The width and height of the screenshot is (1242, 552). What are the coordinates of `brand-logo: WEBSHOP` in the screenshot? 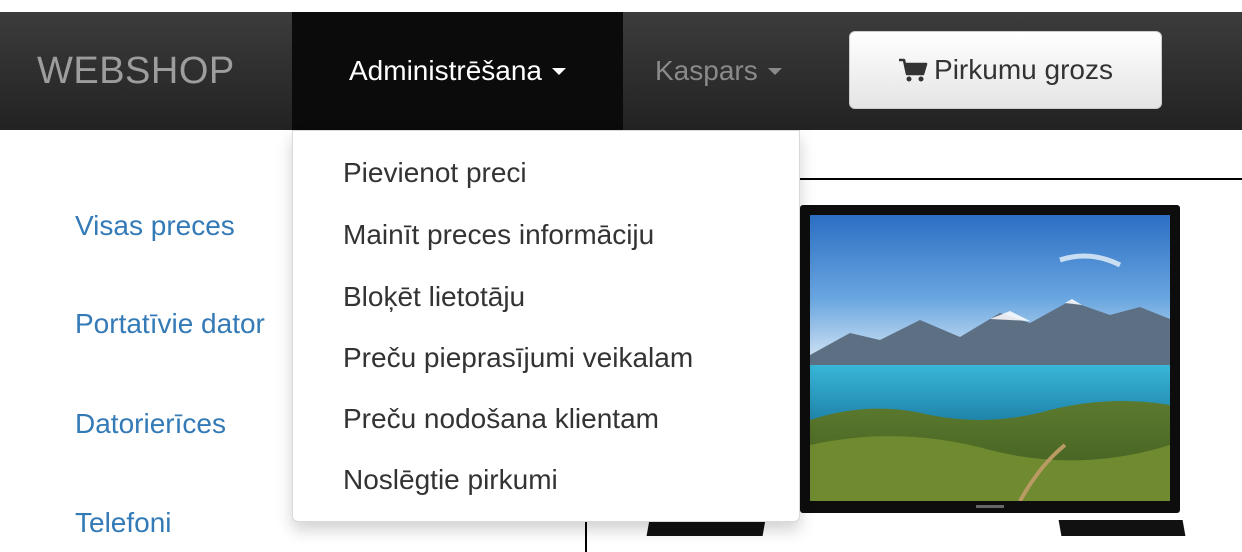 It's located at (136, 71).